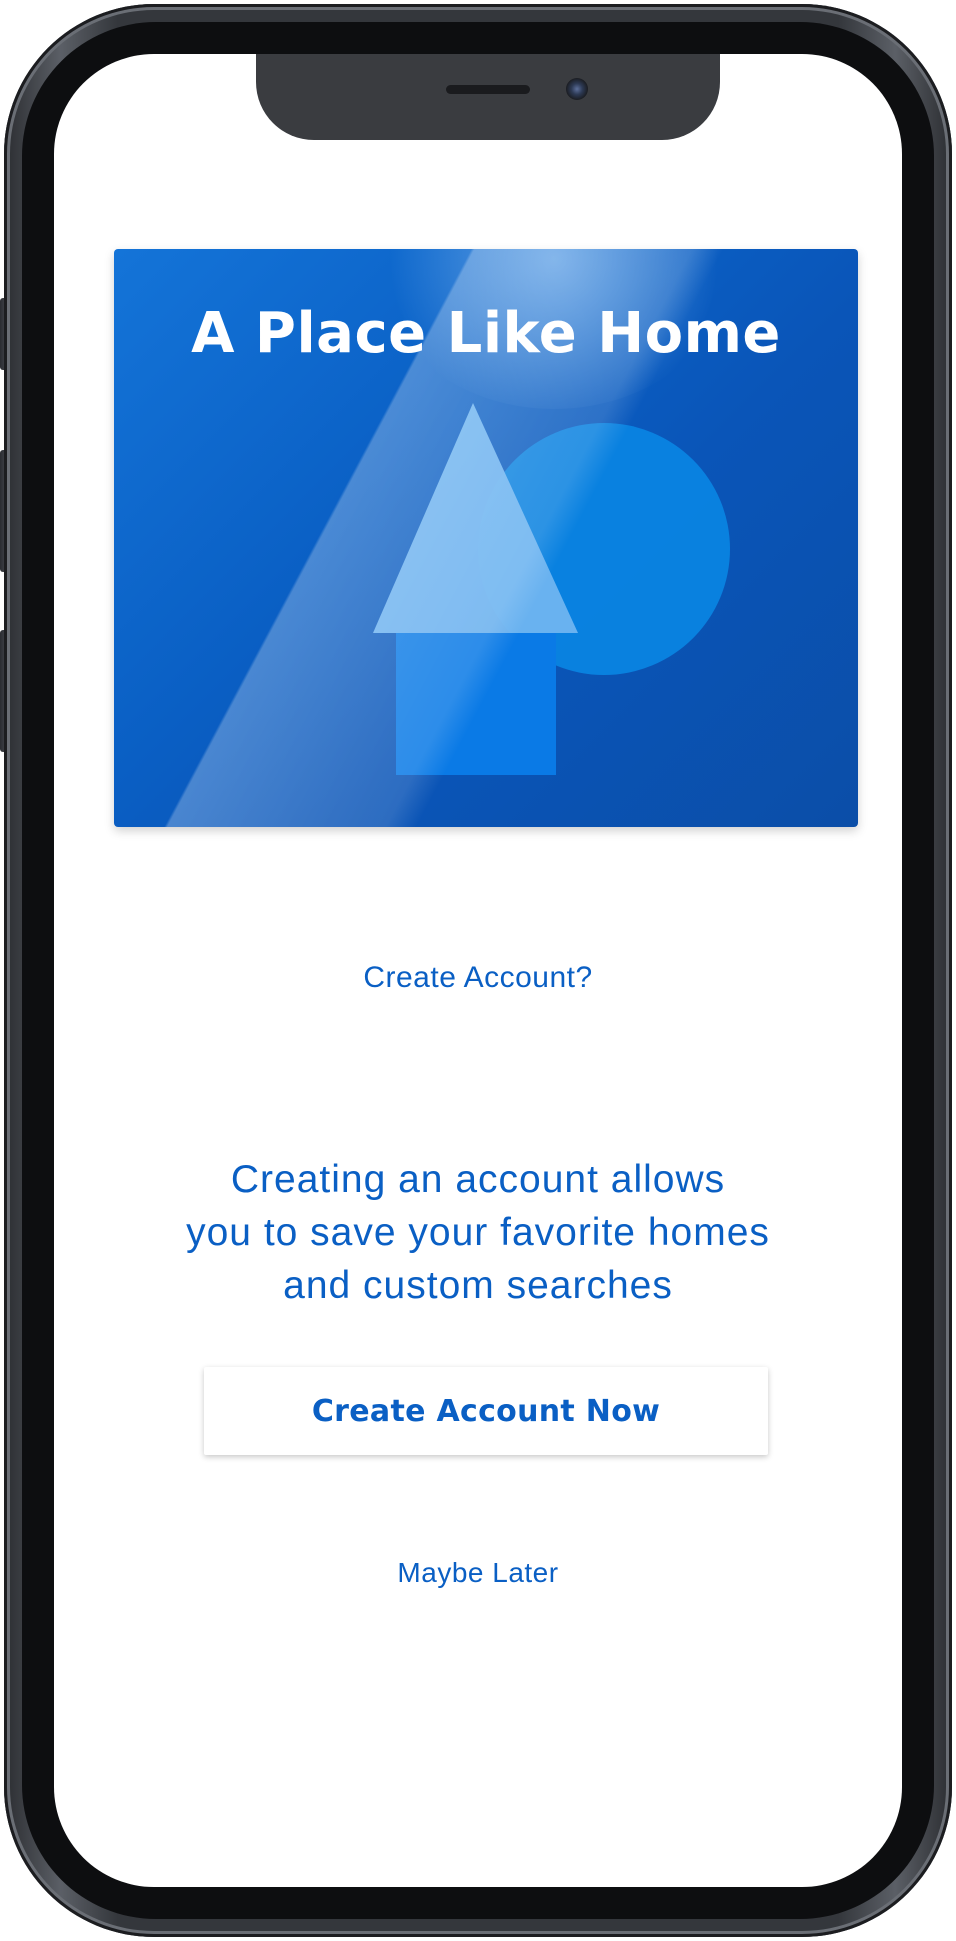  I want to click on device-notch, so click(488, 97).